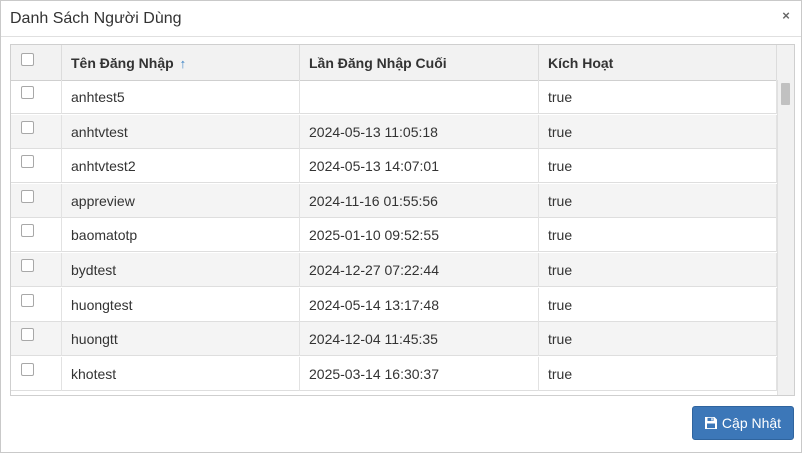 The image size is (802, 453). Describe the element at coordinates (122, 63) in the screenshot. I see `column-header-username-label: Tên Đăng Nhập` at that location.